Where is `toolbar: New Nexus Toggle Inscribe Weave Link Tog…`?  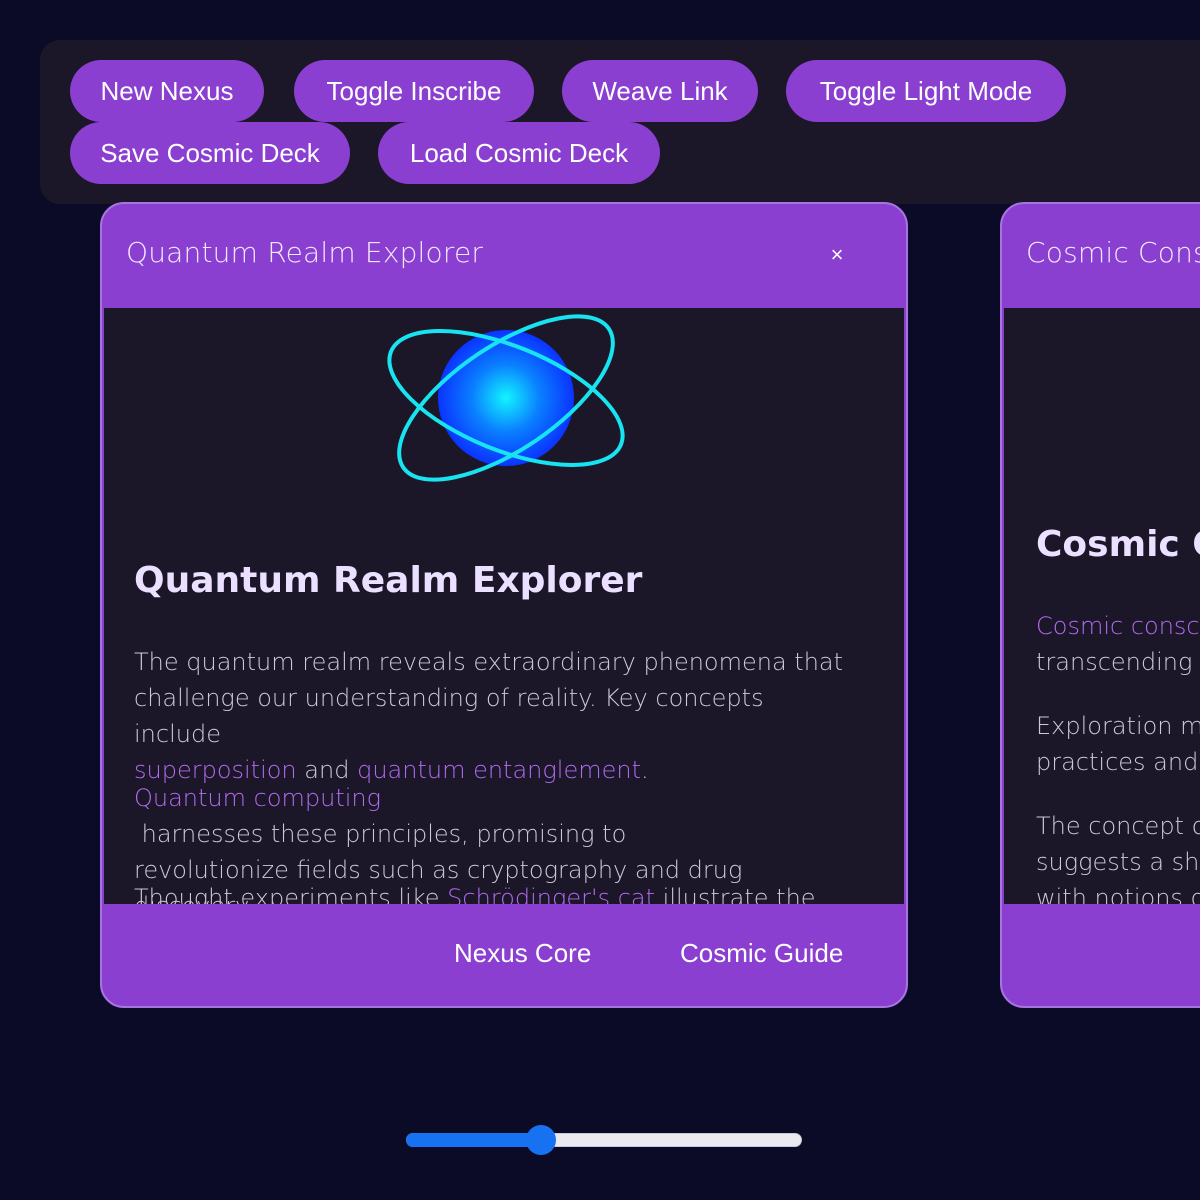 toolbar: New Nexus Toggle Inscribe Weave Link Tog… is located at coordinates (620, 122).